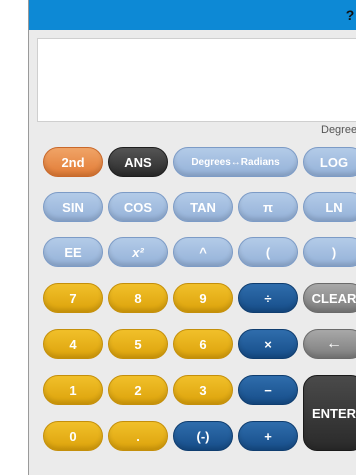  Describe the element at coordinates (268, 390) in the screenshot. I see `minus-button: −` at that location.